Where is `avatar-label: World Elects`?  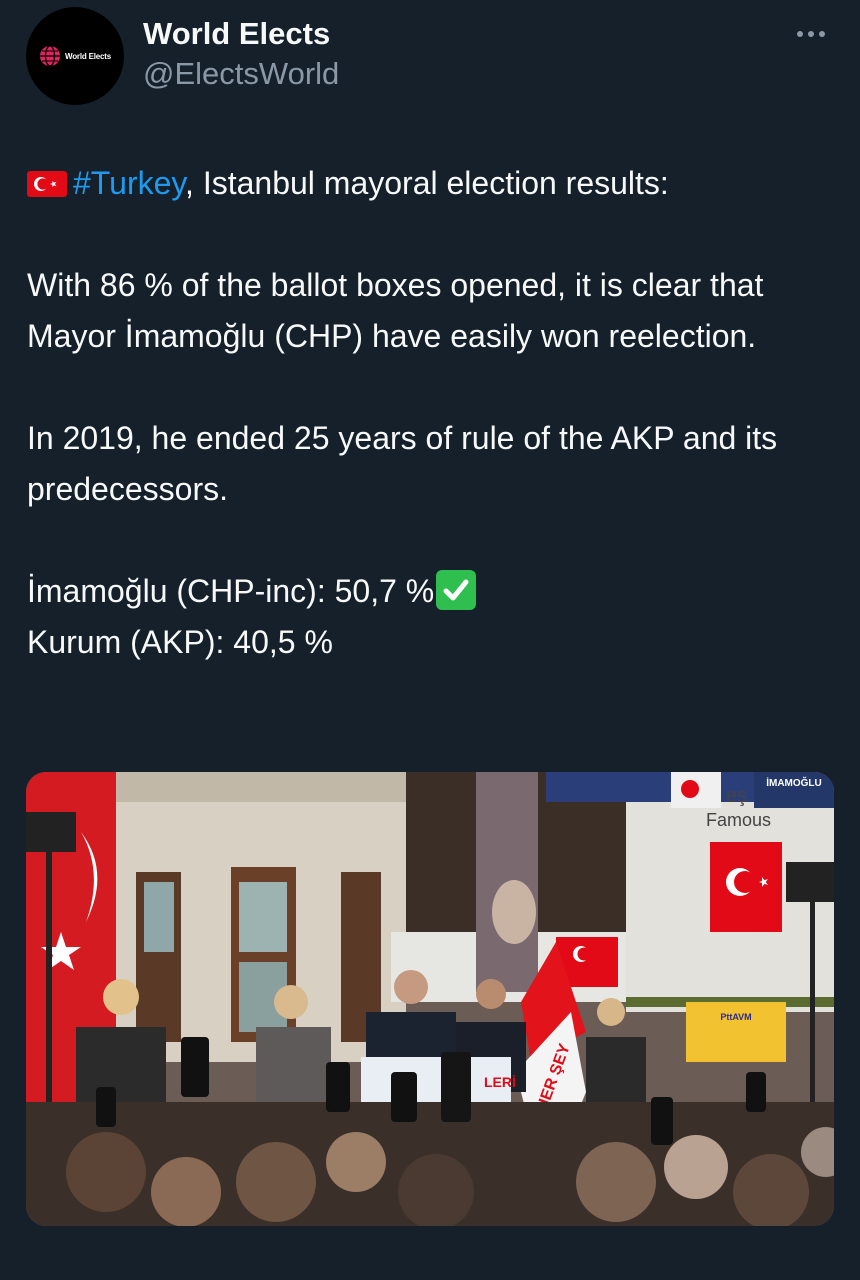
avatar-label: World Elects is located at coordinates (88, 56).